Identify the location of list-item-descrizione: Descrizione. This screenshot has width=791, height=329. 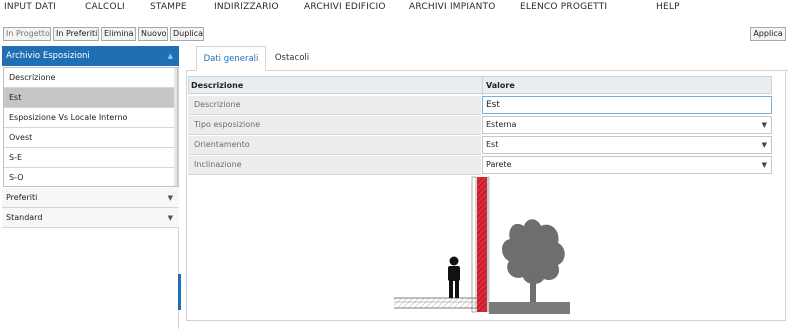
(90, 78).